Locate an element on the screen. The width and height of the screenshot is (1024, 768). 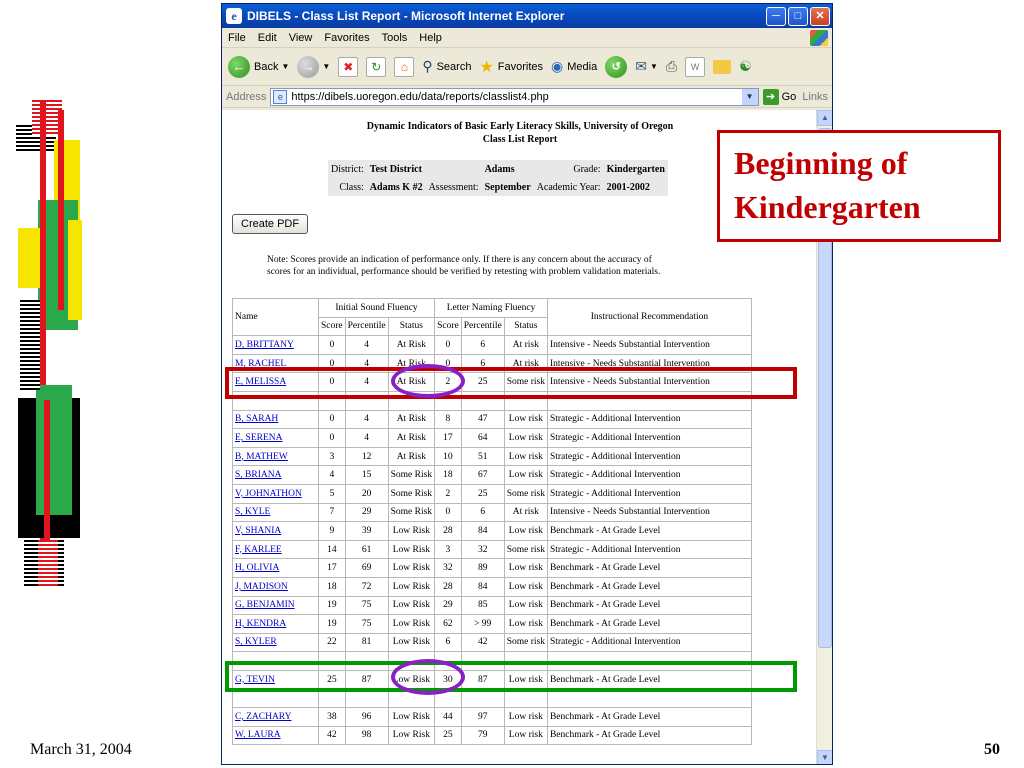
name-cell: D, BRITTANY is located at coordinates (275, 345).